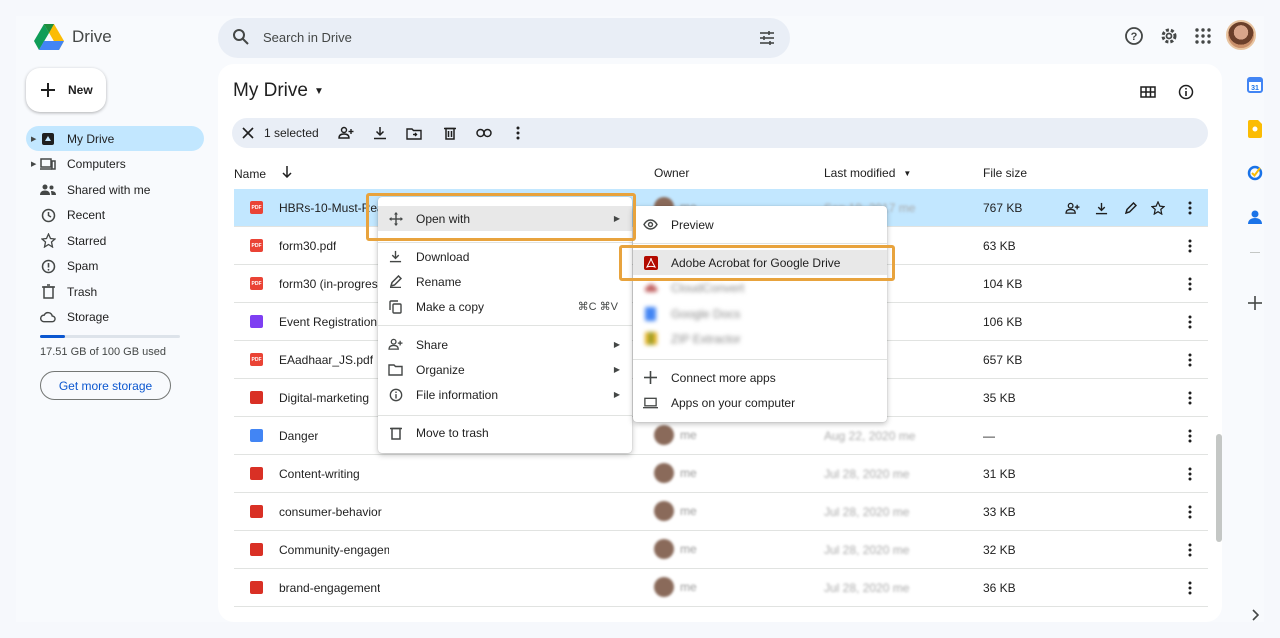  Describe the element at coordinates (48, 164) in the screenshot. I see `computer-icon` at that location.